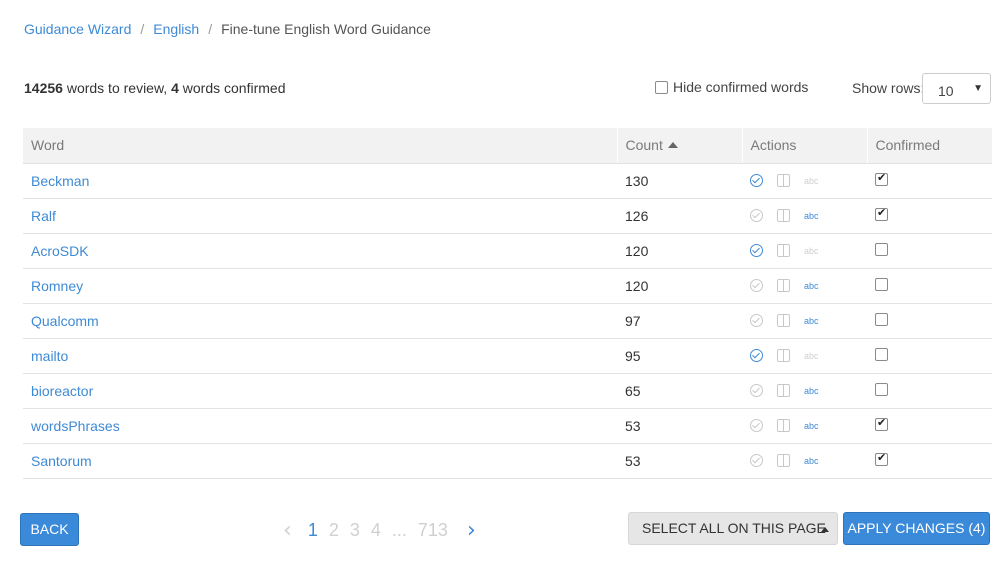 This screenshot has width=1003, height=586. Describe the element at coordinates (471, 530) in the screenshot. I see `chevron-right-icon: ›` at that location.